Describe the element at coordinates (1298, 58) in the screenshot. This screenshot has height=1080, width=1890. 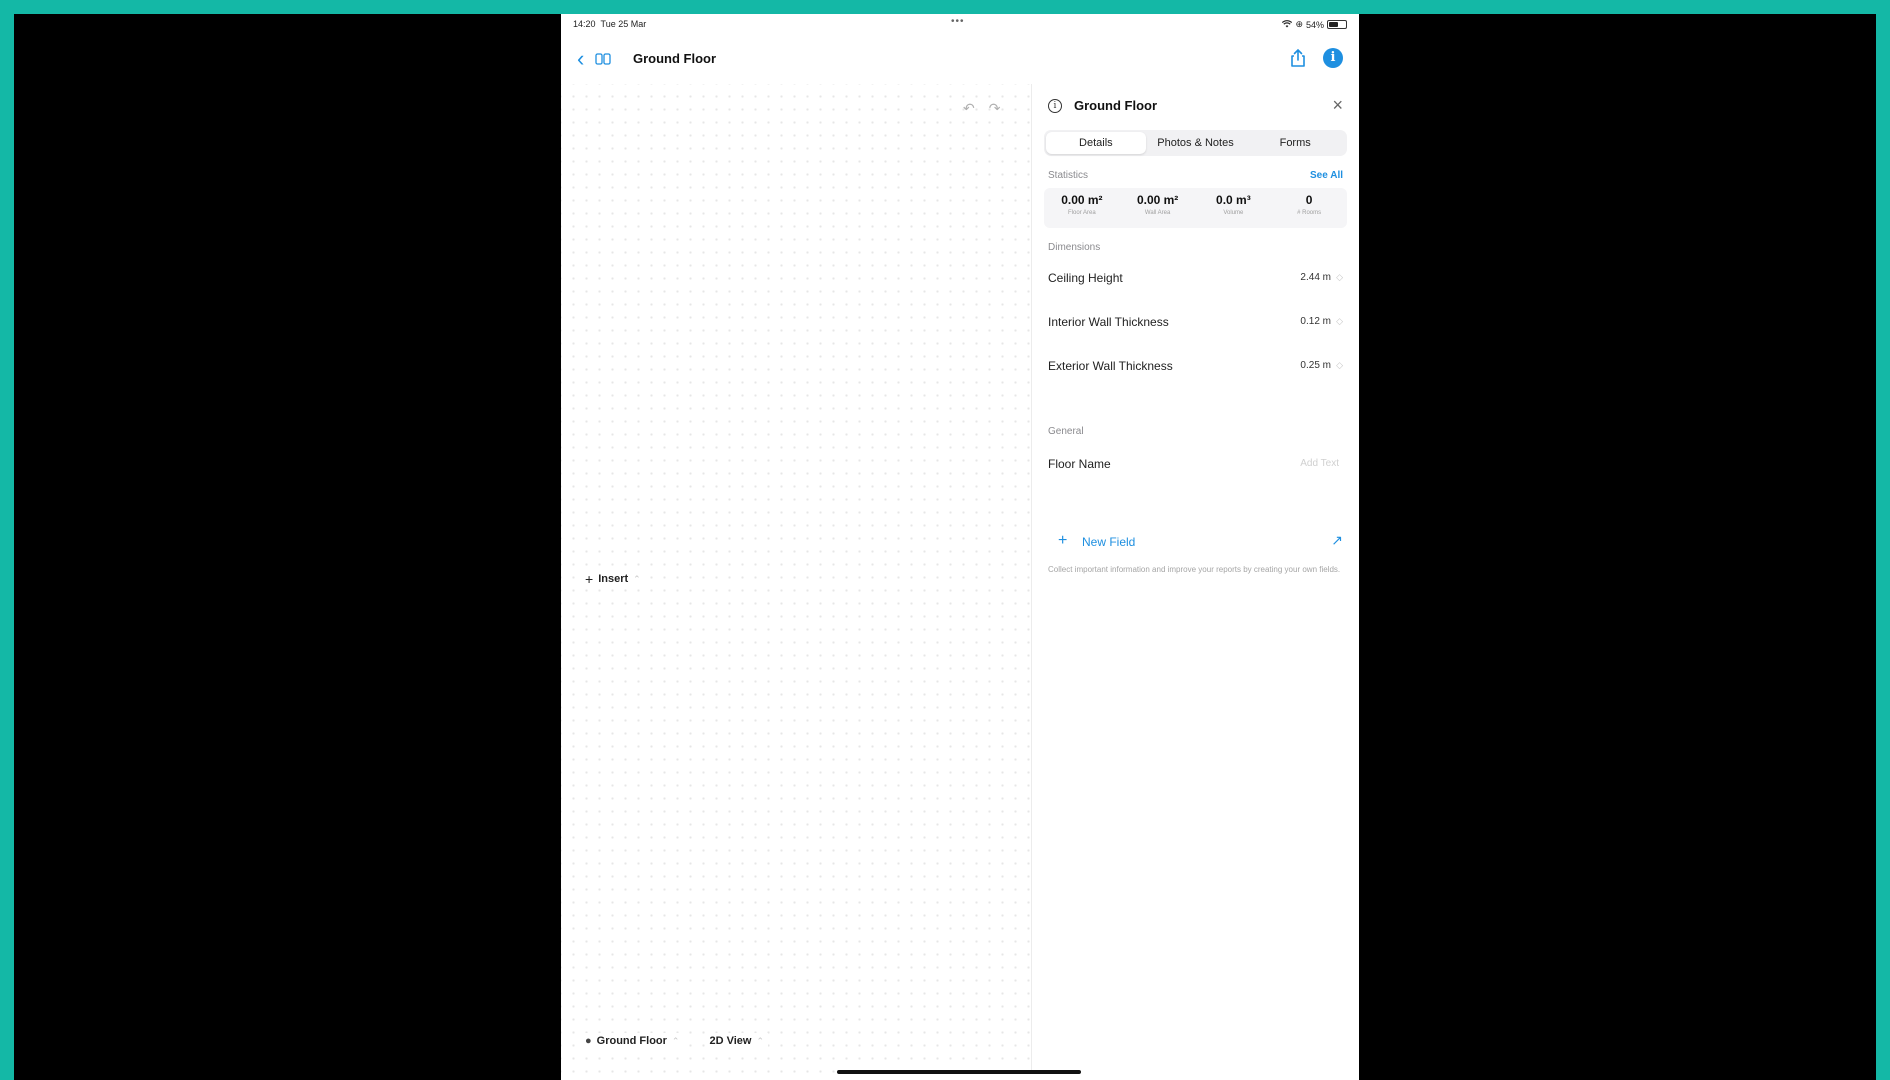
I see `share-icon` at that location.